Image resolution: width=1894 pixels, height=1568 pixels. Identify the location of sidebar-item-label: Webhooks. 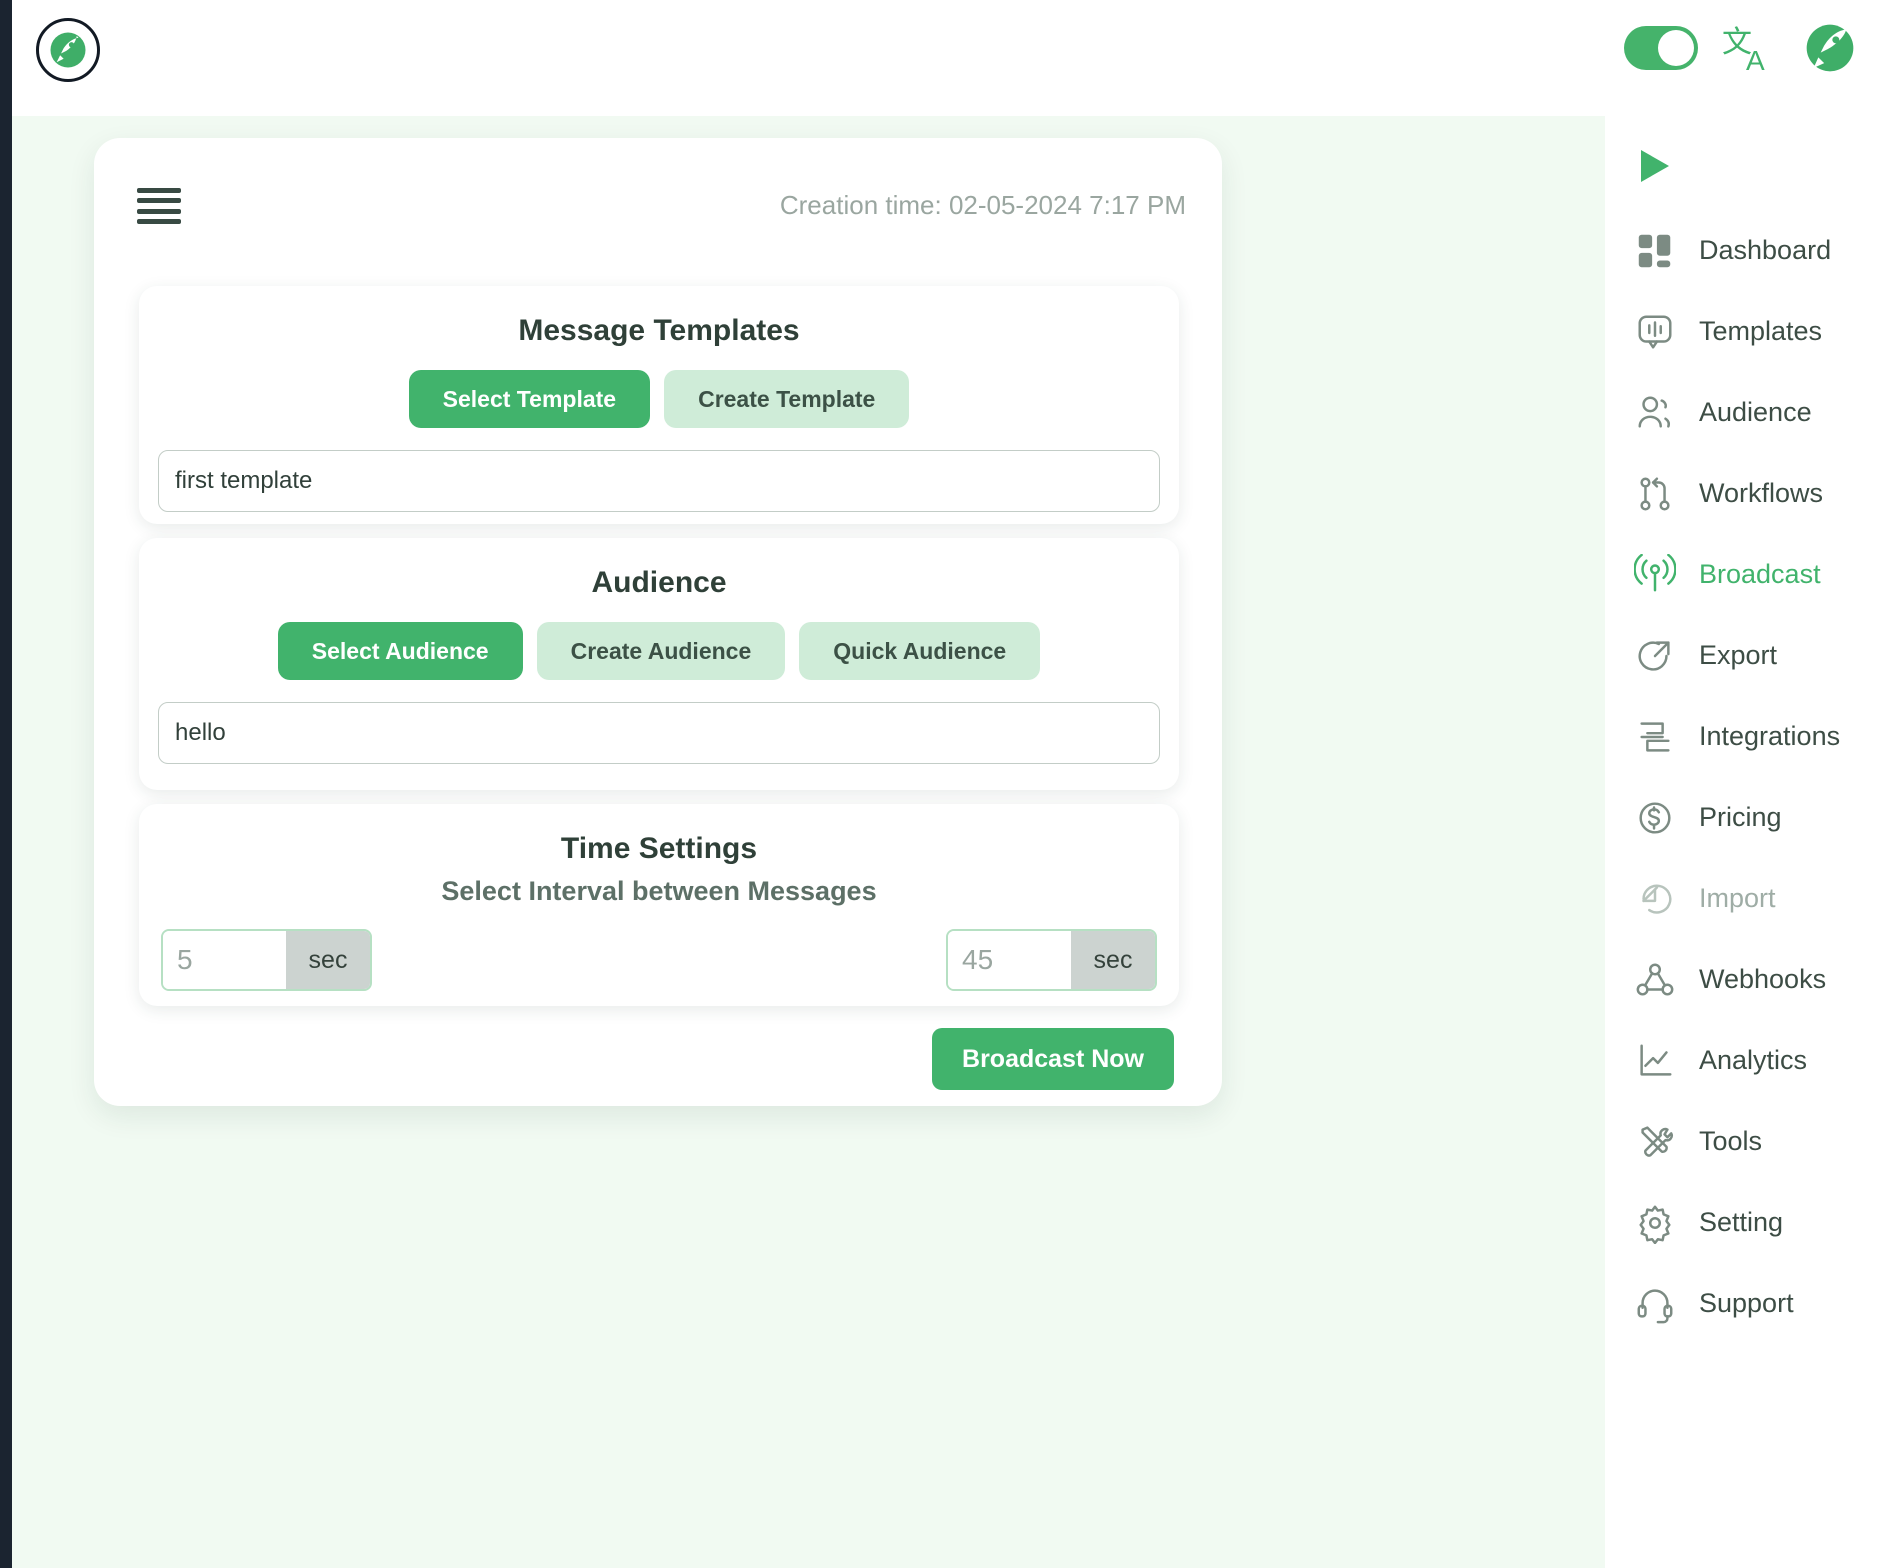
(1763, 979).